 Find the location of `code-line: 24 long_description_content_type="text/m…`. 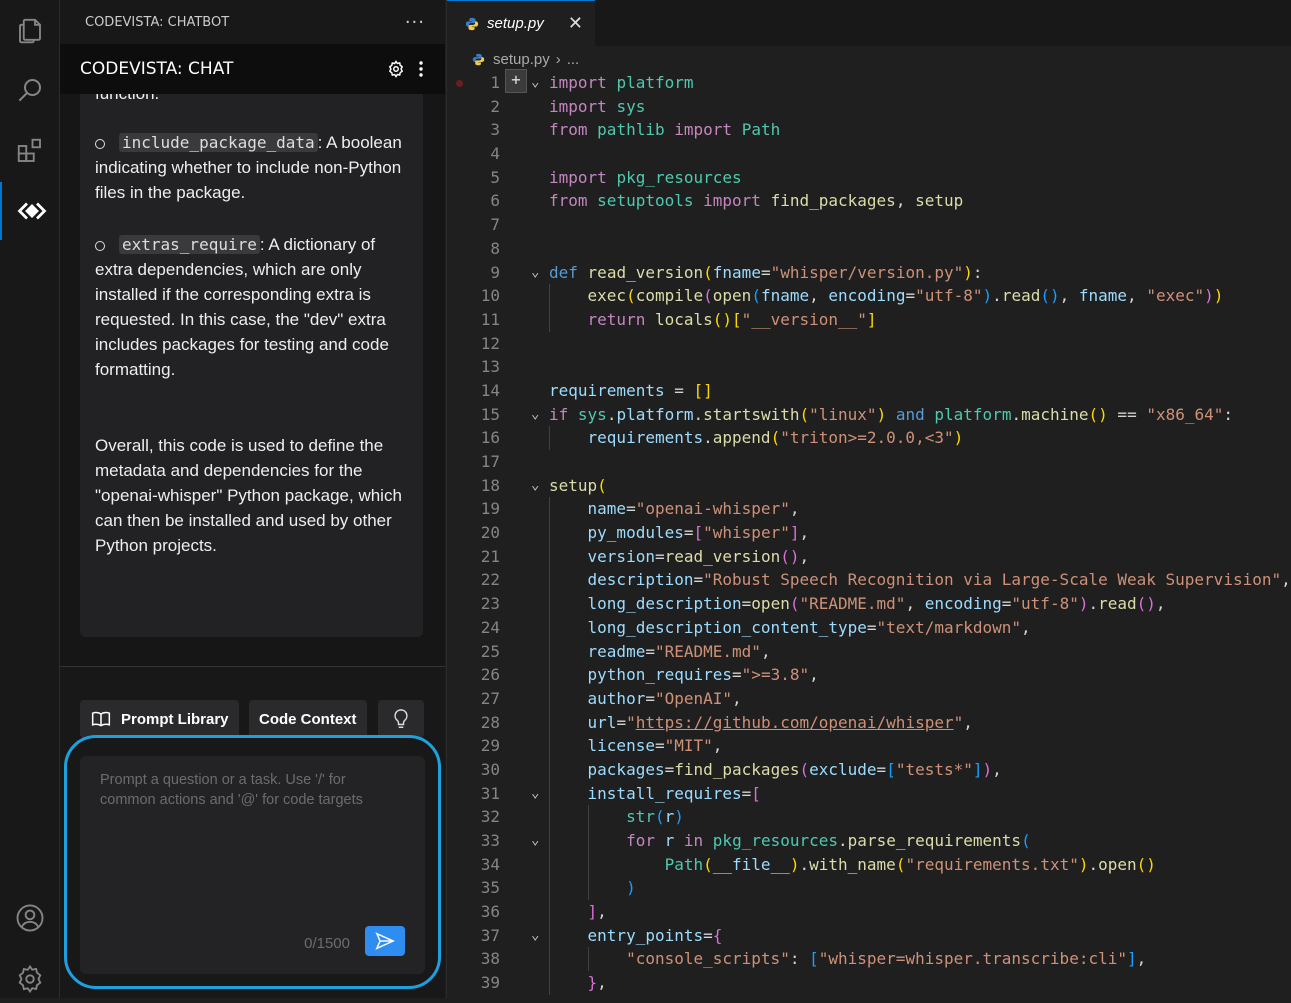

code-line: 24 long_description_content_type="text/m… is located at coordinates (869, 627).